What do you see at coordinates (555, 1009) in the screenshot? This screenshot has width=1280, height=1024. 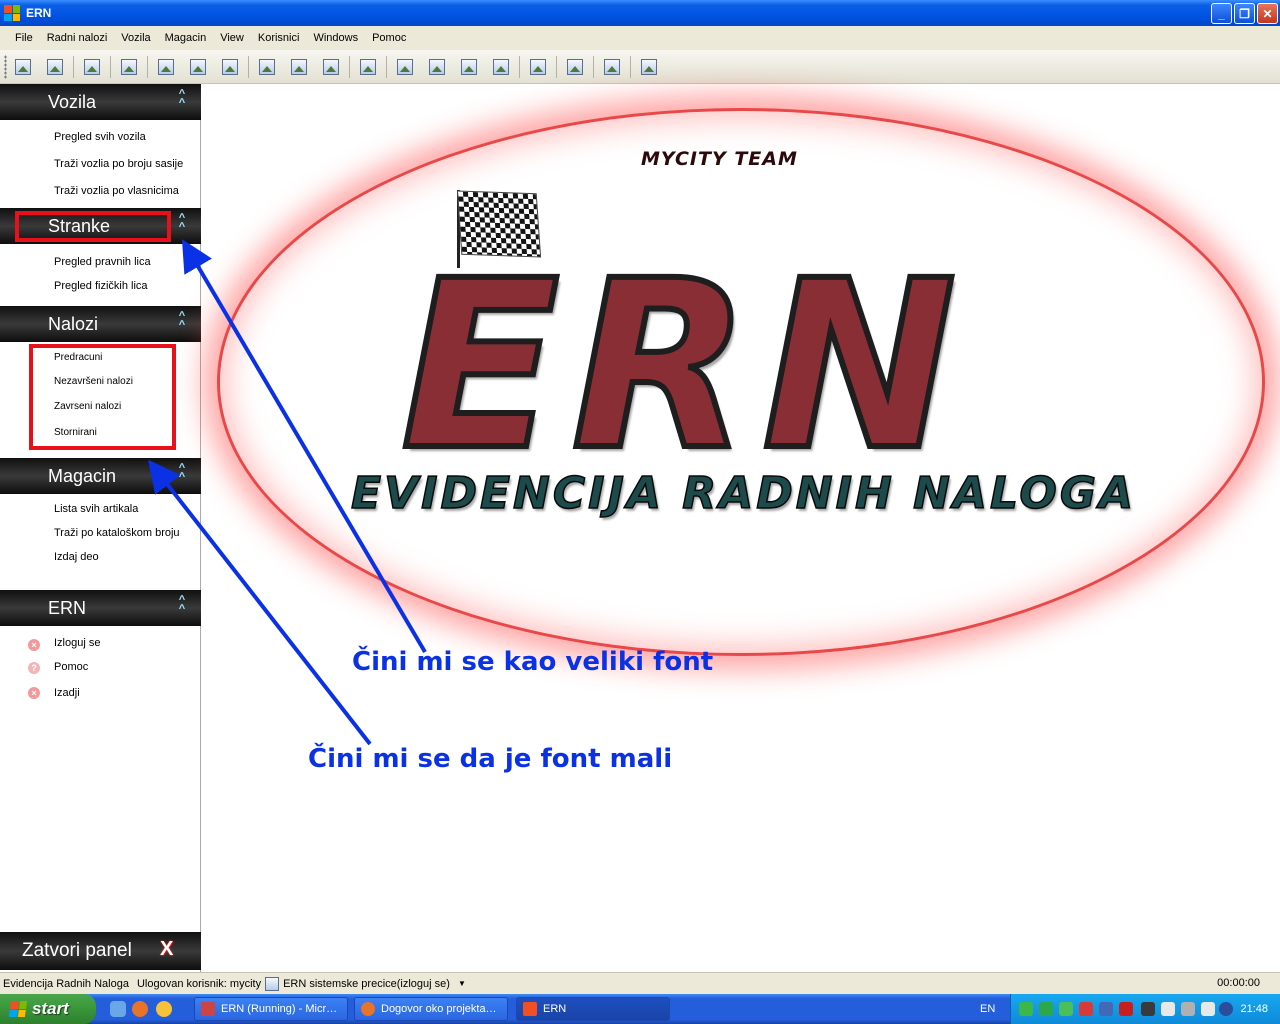 I see `task-label: ERN` at bounding box center [555, 1009].